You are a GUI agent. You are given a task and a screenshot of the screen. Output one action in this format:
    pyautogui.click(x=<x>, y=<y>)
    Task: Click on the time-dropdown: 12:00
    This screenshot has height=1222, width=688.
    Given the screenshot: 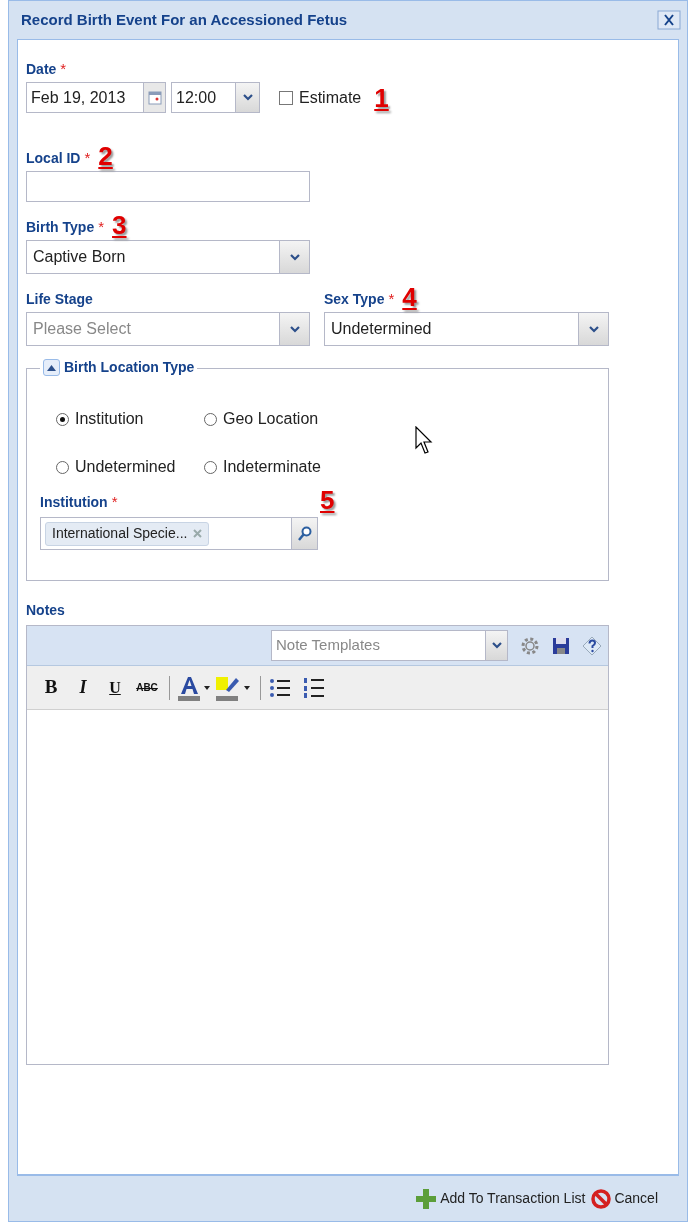 What is the action you would take?
    pyautogui.click(x=215, y=97)
    